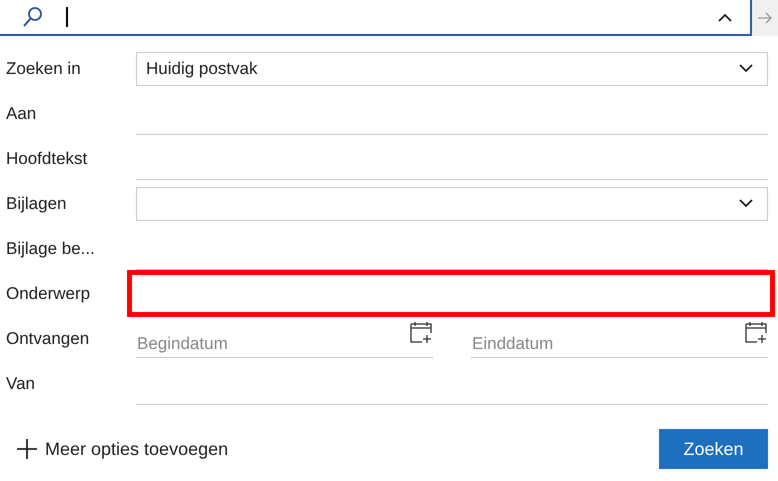 This screenshot has width=778, height=481. What do you see at coordinates (122, 449) in the screenshot?
I see `add-option-button: Meer opties toevoegen` at bounding box center [122, 449].